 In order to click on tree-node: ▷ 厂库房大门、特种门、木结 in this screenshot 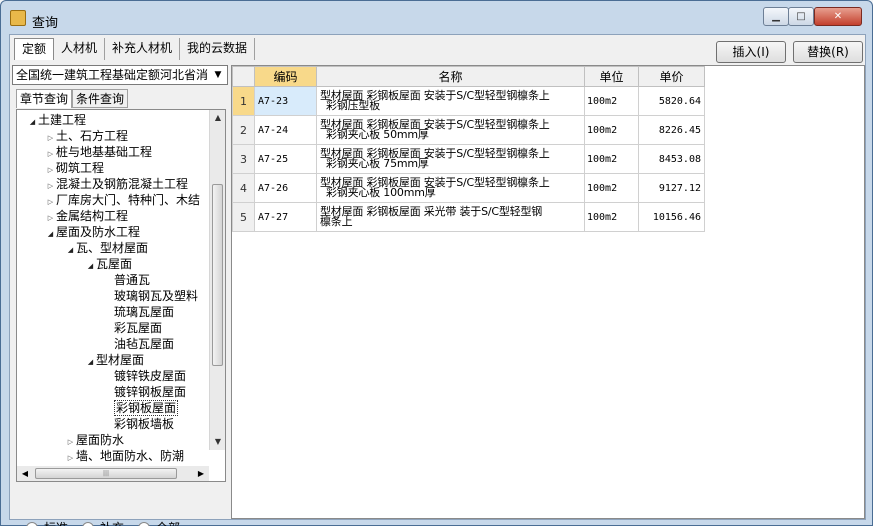, I will do `click(122, 200)`.